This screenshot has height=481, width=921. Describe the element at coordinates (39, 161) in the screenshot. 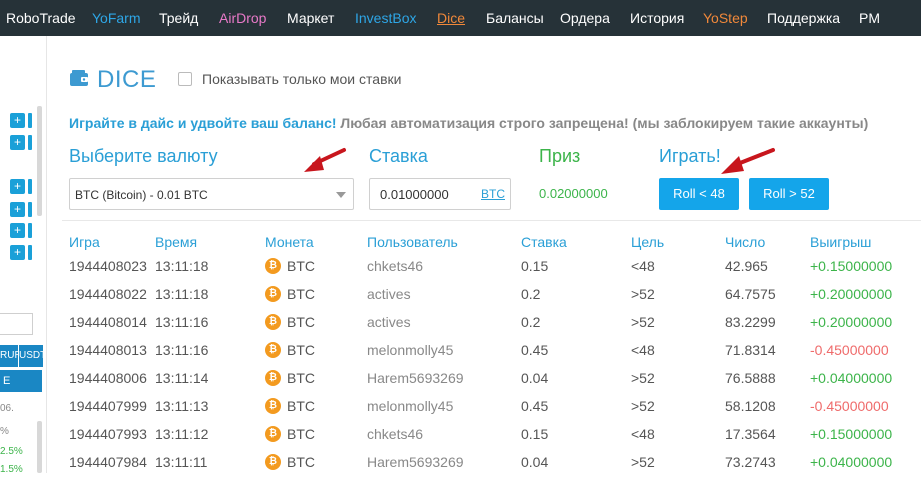

I see `sidebar-scrollbar` at that location.